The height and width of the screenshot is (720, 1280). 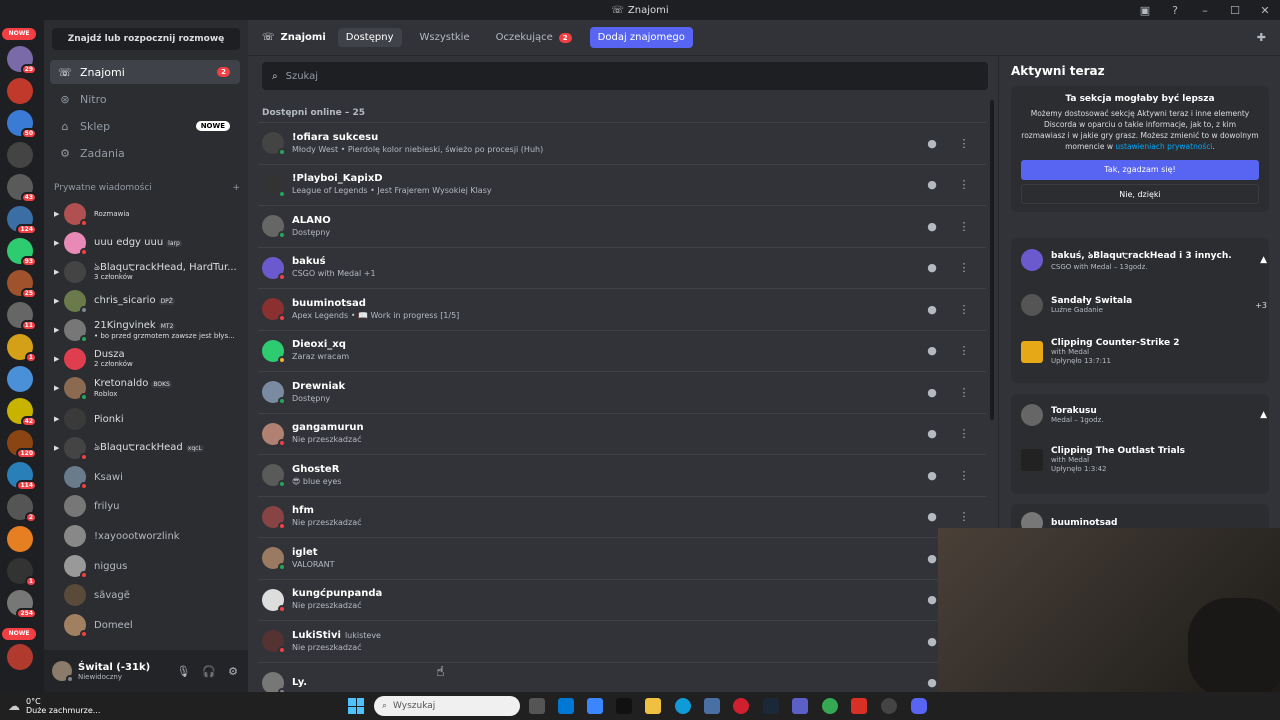 What do you see at coordinates (236, 188) in the screenshot?
I see `add-dm-icon: +` at bounding box center [236, 188].